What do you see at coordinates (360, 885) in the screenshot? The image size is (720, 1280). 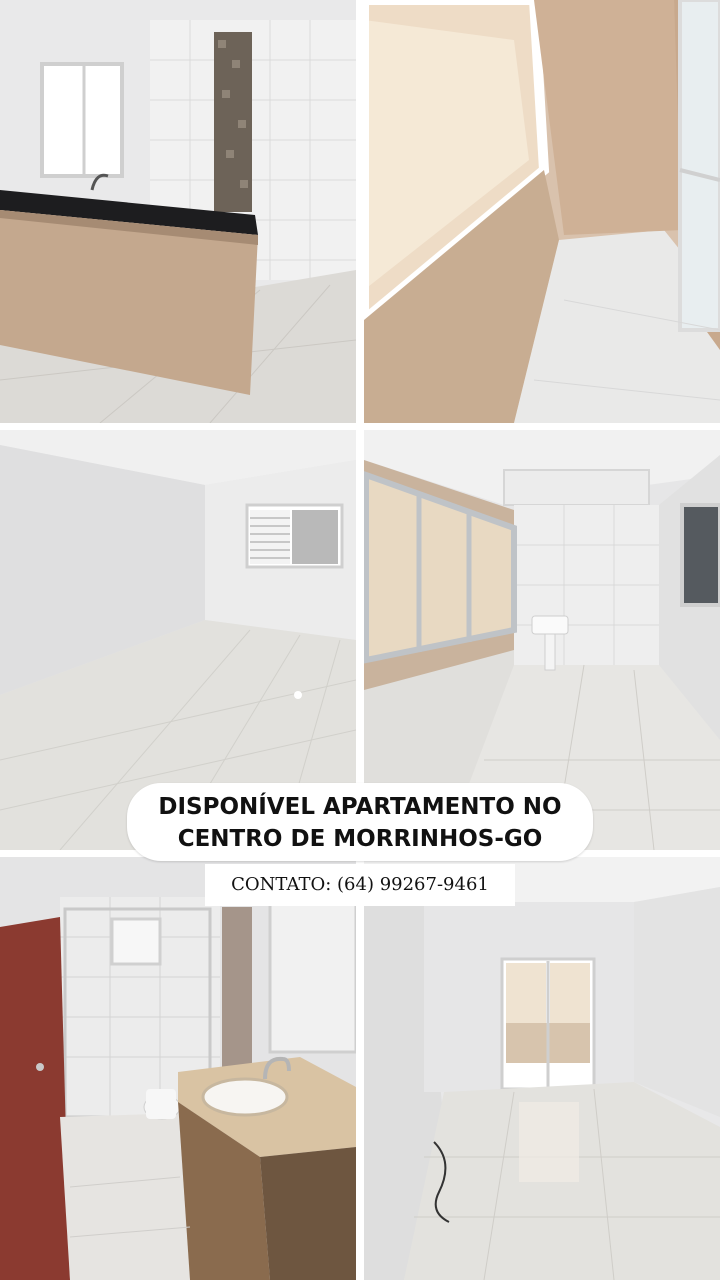 I see `contact-banner: CONTATO: (64) 99267-9461` at bounding box center [360, 885].